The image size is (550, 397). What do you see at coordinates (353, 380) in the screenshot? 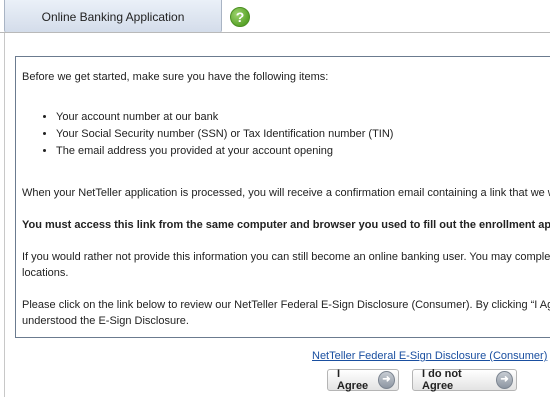
I see `agree-button-label: I Agree` at bounding box center [353, 380].